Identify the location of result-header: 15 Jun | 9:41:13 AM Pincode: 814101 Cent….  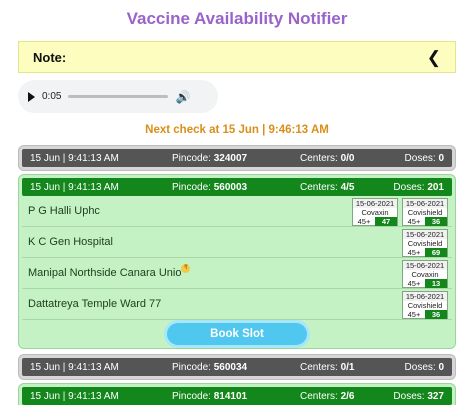
(237, 396).